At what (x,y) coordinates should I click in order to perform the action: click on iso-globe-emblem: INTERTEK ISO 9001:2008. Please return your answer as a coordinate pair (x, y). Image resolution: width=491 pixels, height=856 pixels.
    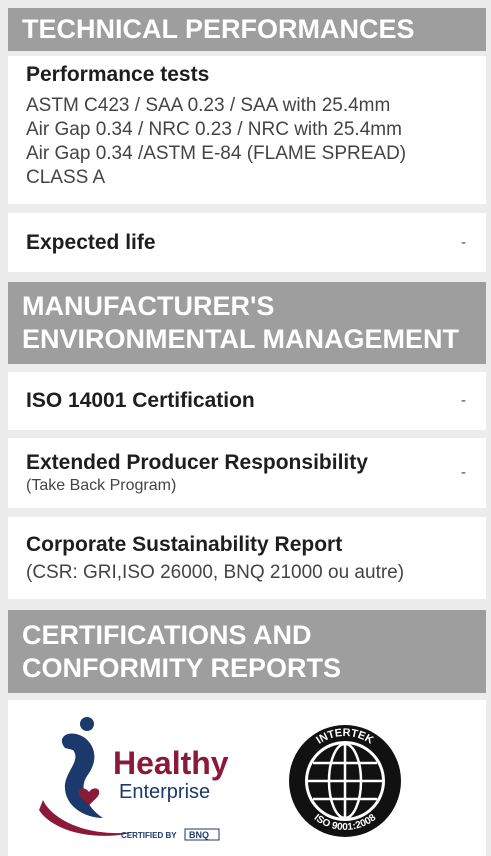
    Looking at the image, I should click on (345, 781).